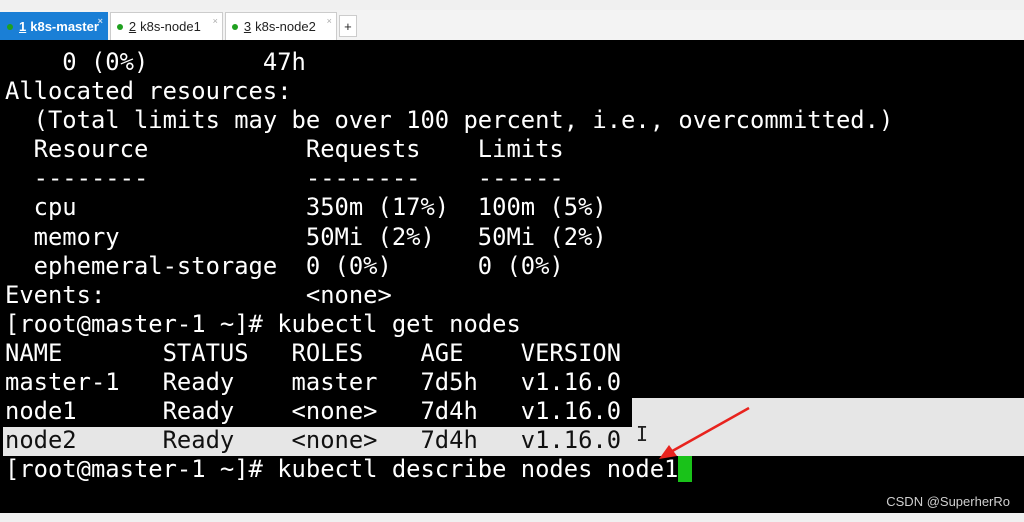  I want to click on terminal-line: -------- -------- ------, so click(284, 178).